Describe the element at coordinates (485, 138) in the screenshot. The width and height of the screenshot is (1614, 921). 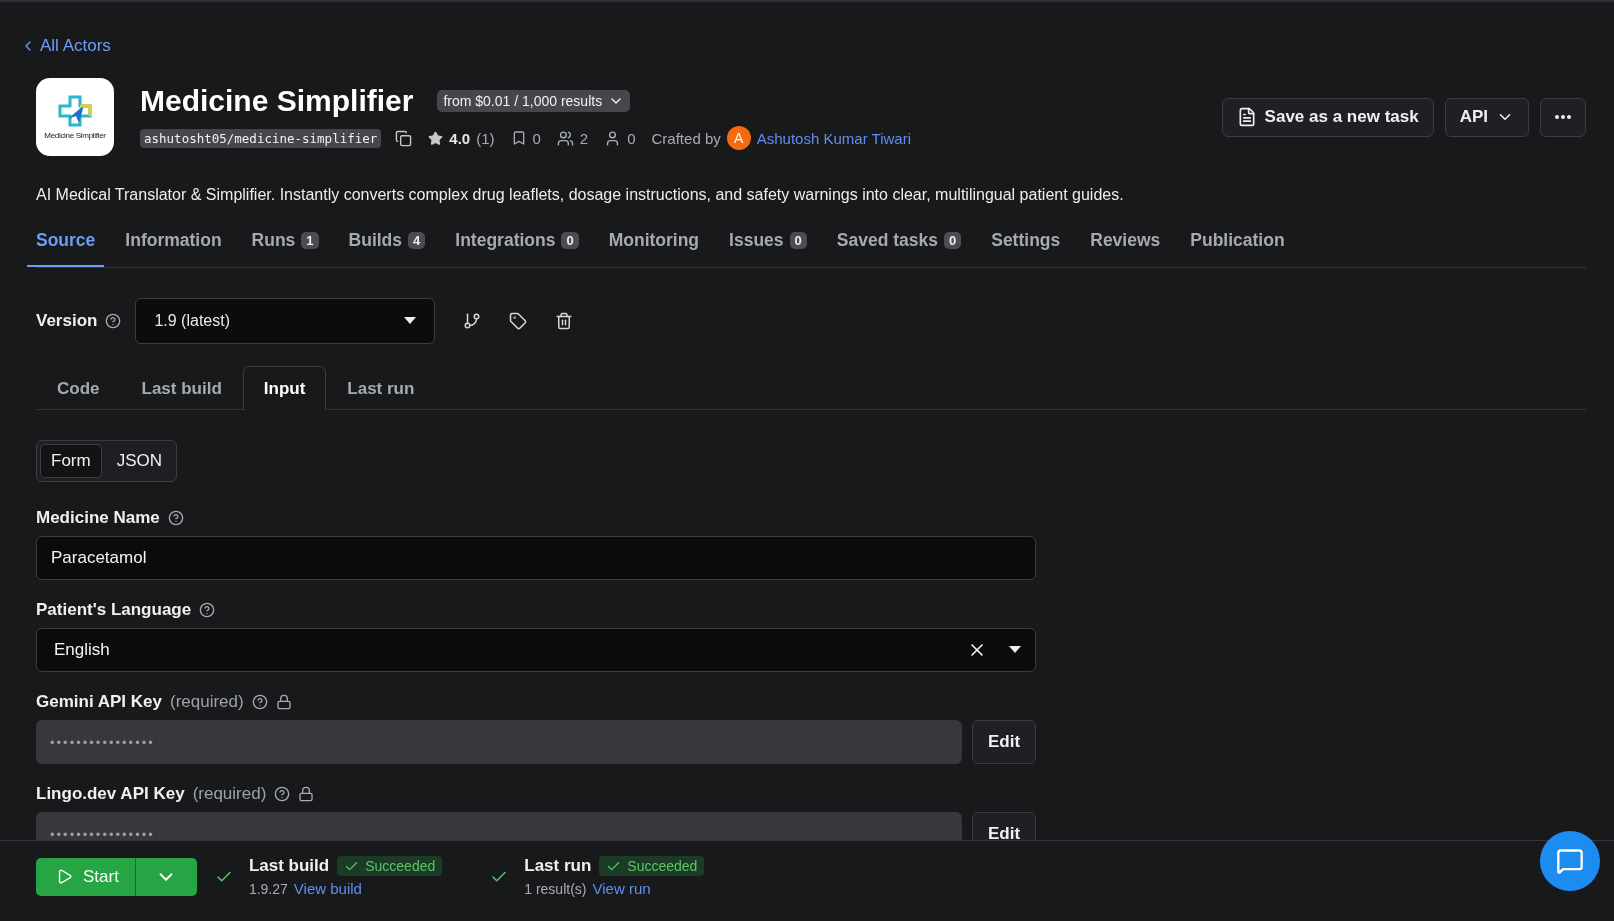
I see `rating-count: (1)` at that location.